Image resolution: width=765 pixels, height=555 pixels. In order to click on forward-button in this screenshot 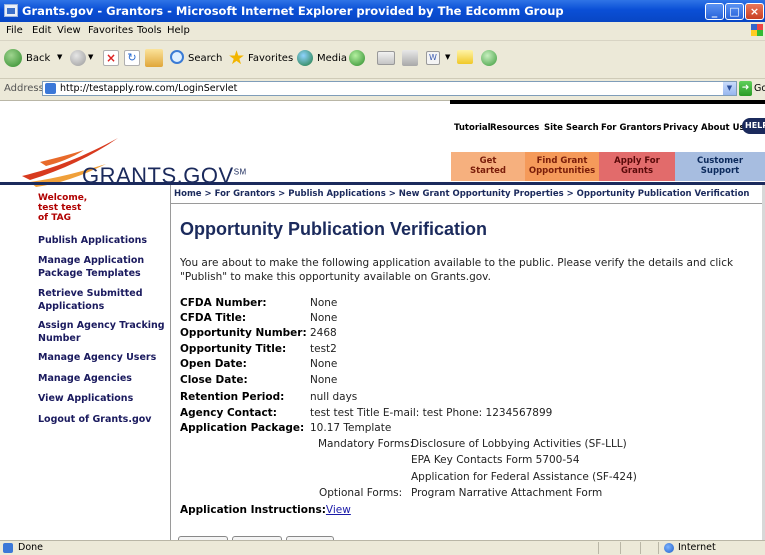, I will do `click(78, 58)`.